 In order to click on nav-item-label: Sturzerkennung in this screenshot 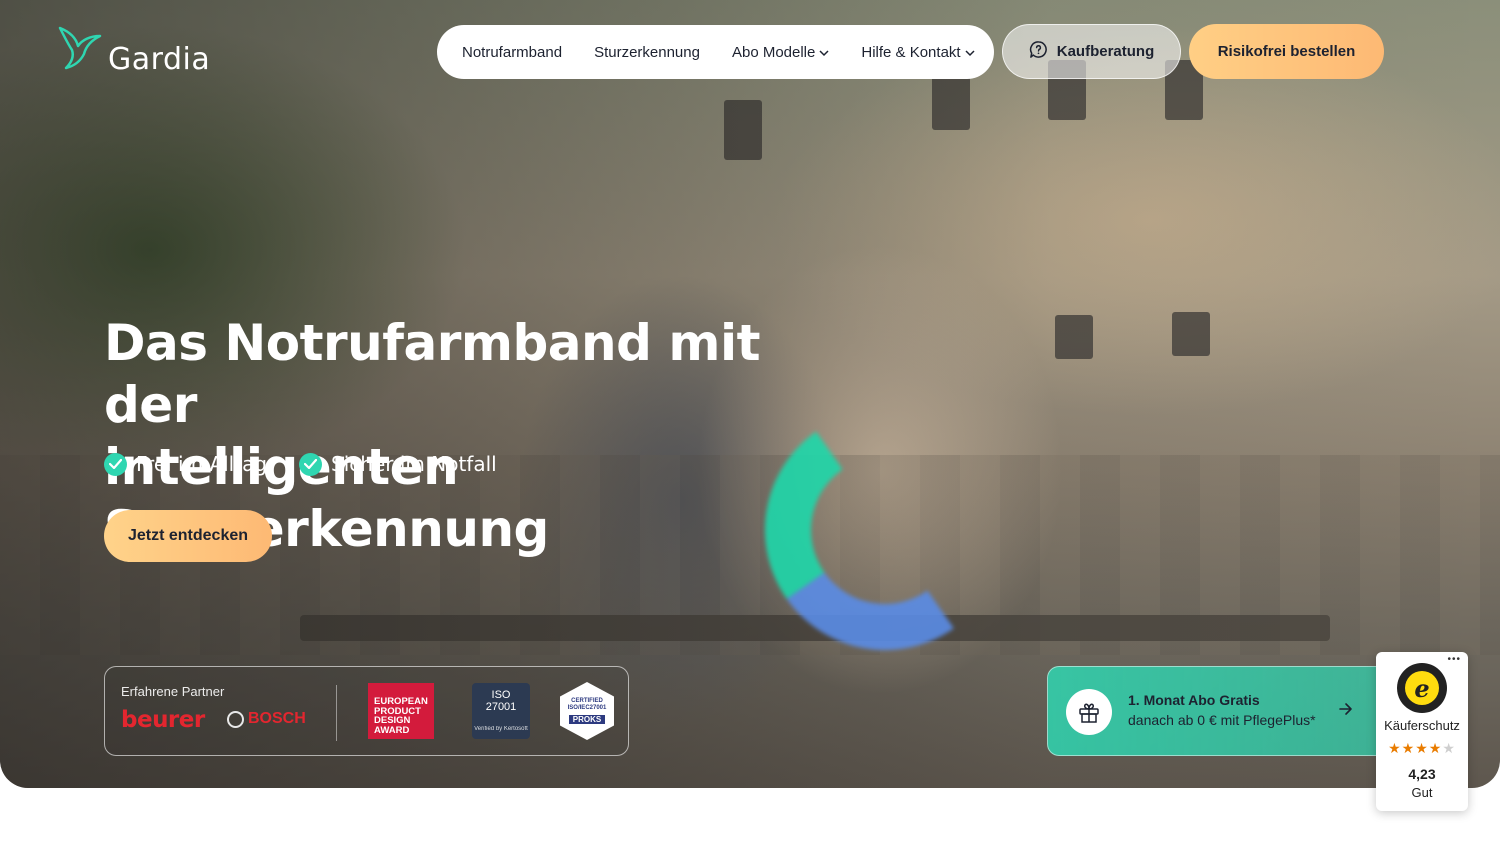, I will do `click(647, 52)`.